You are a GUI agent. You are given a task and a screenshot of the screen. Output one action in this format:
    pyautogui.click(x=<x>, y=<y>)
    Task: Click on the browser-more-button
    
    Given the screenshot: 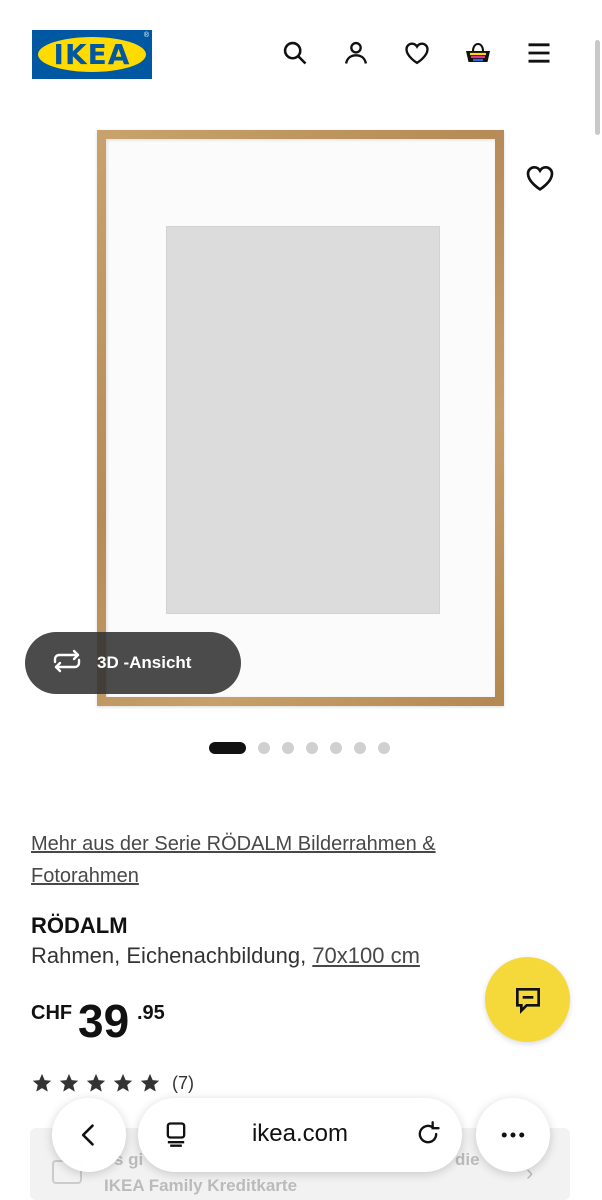 What is the action you would take?
    pyautogui.click(x=513, y=1135)
    